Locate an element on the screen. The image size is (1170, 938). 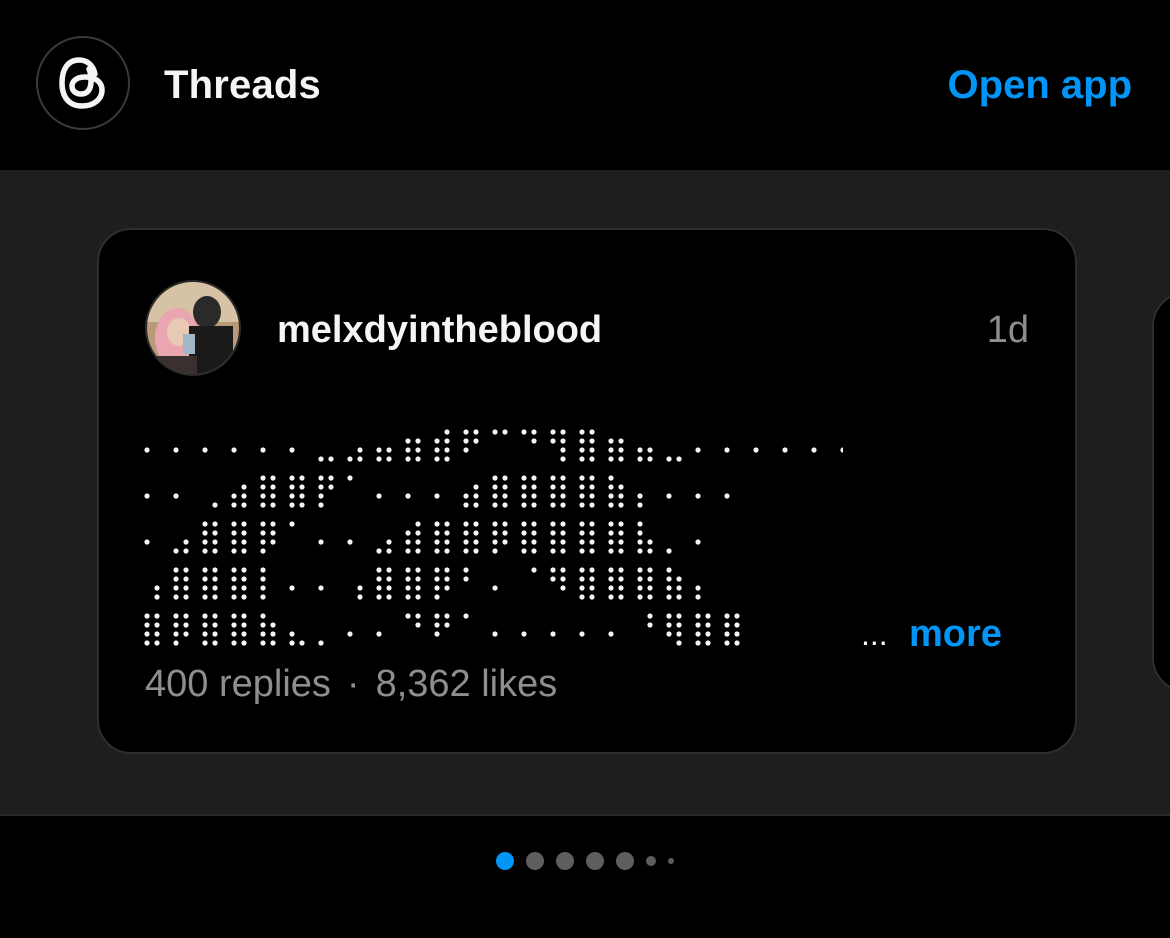
post-username: melxdyintheblood is located at coordinates (439, 330).